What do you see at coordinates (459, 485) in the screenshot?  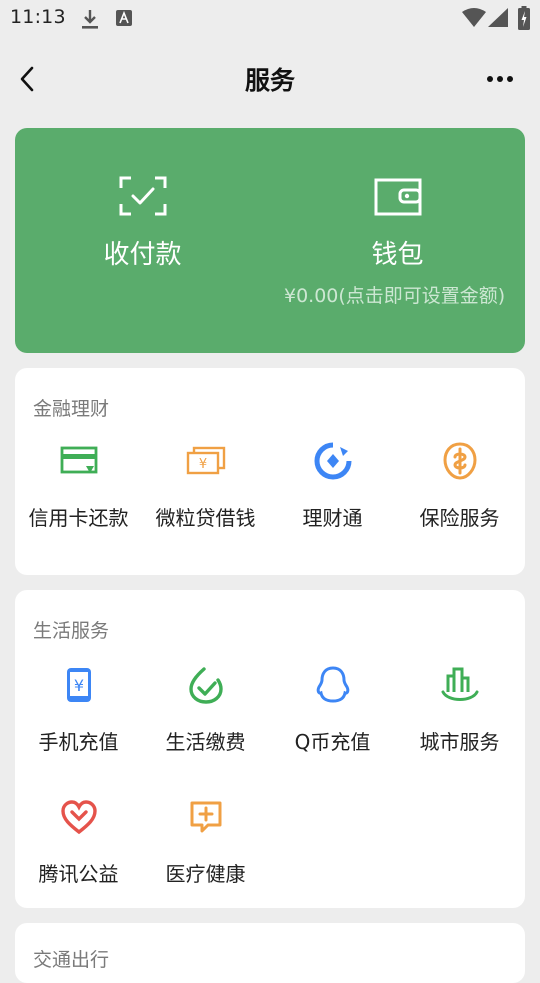 I see `insurance-service-button: 保险服务` at bounding box center [459, 485].